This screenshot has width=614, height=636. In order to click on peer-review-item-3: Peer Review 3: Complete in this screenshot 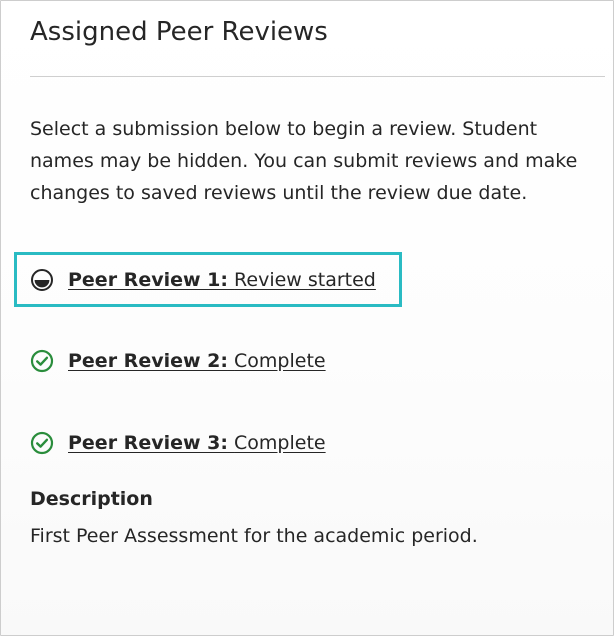, I will do `click(178, 443)`.